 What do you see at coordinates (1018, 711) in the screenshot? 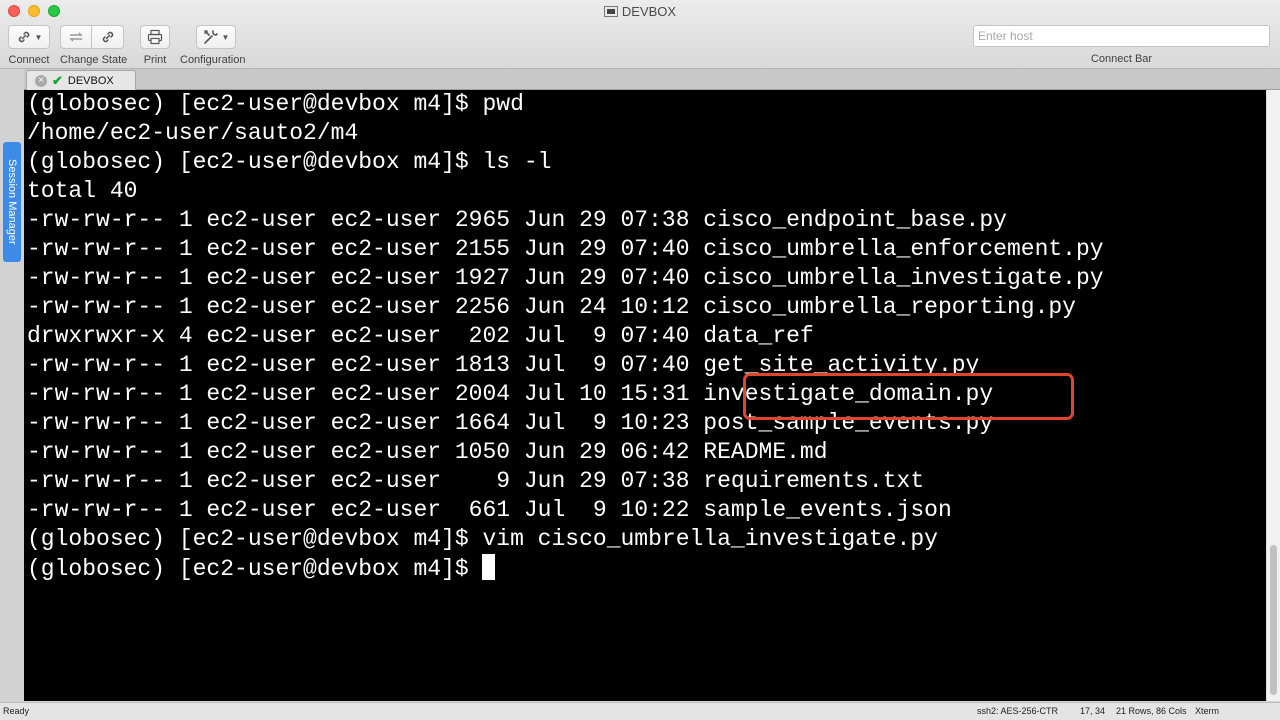
I see `cipher-status: ssh2: AES-256-CTR` at bounding box center [1018, 711].